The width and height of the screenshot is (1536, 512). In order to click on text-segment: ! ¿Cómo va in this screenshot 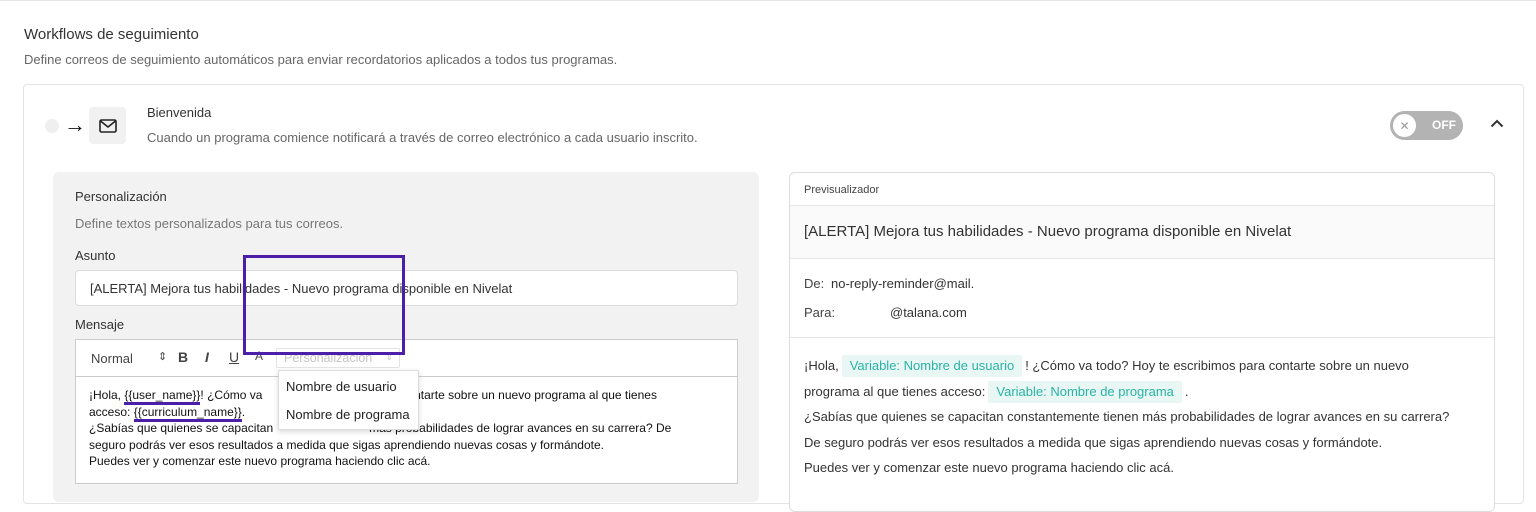, I will do `click(231, 395)`.